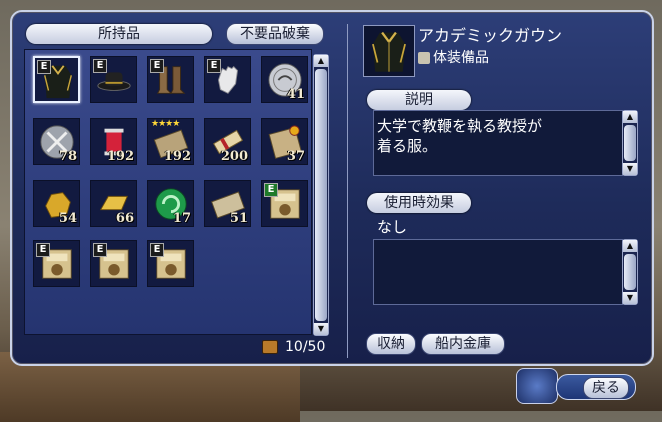  I want to click on inventory-slot: 78, so click(56, 141).